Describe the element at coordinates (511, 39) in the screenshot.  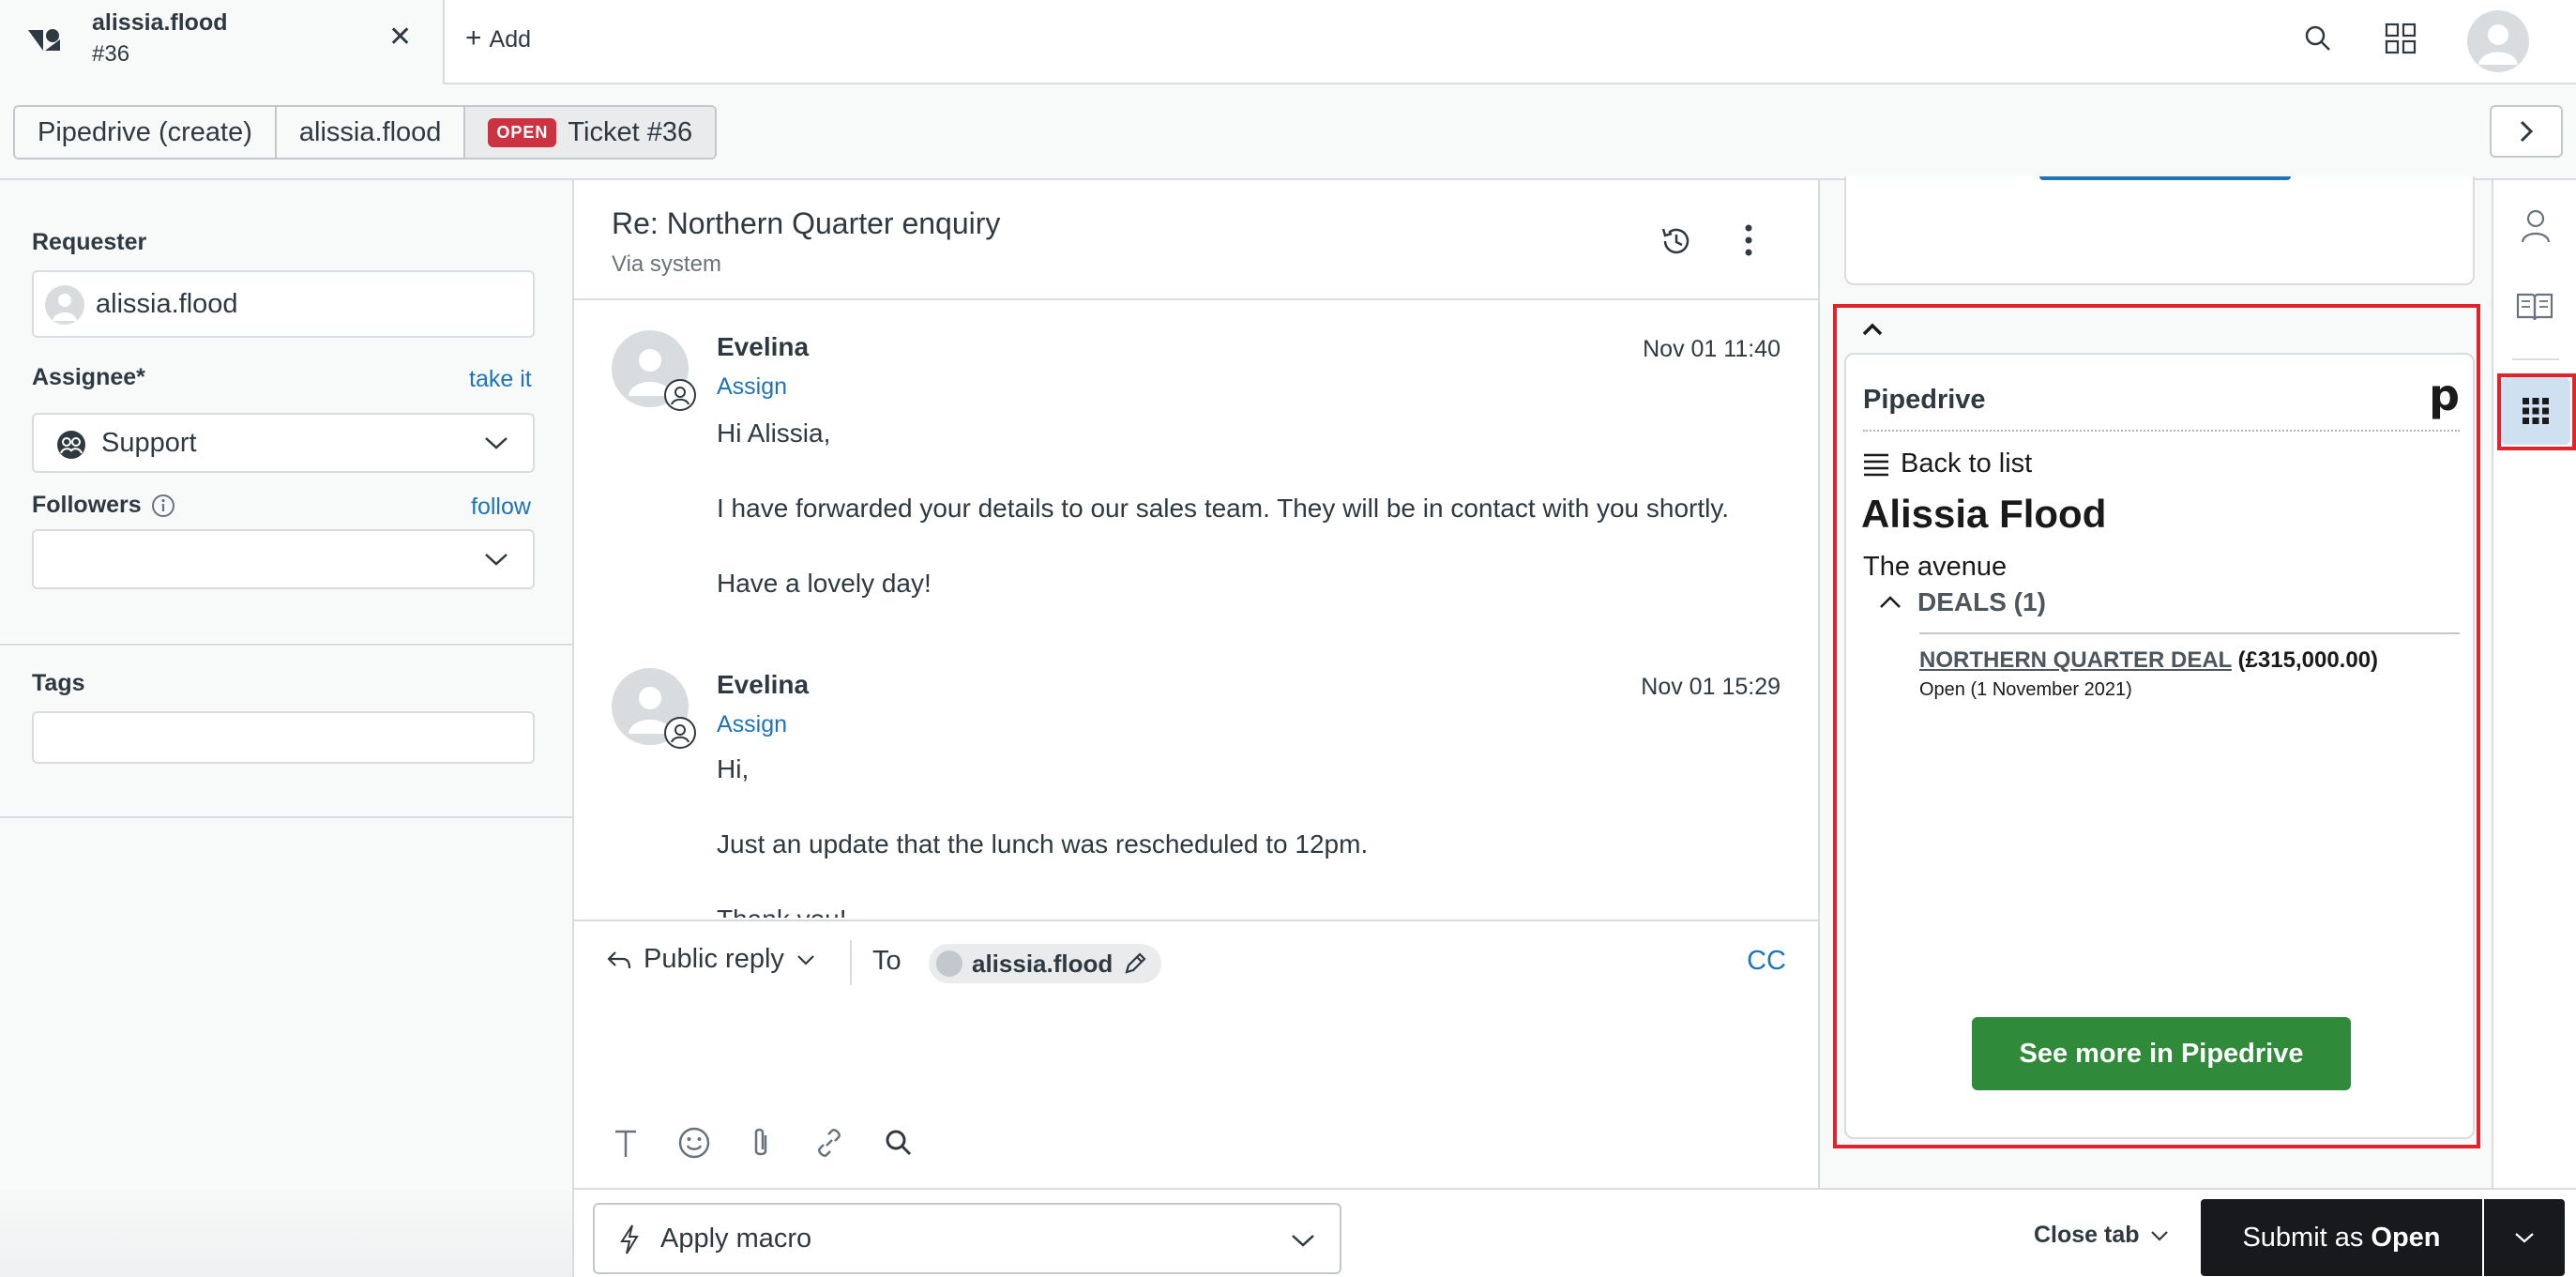
I see `add-label: Add` at that location.